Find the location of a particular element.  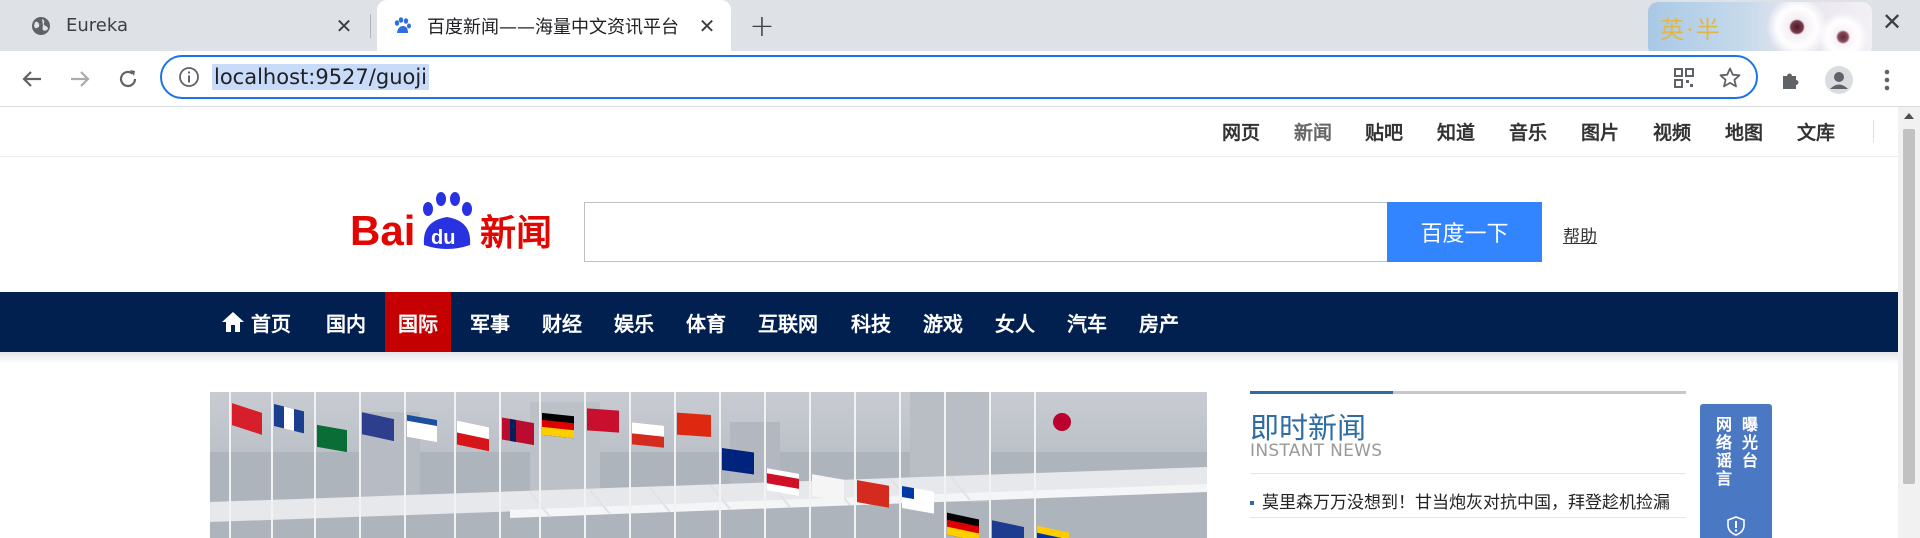

reload-icon is located at coordinates (128, 79).